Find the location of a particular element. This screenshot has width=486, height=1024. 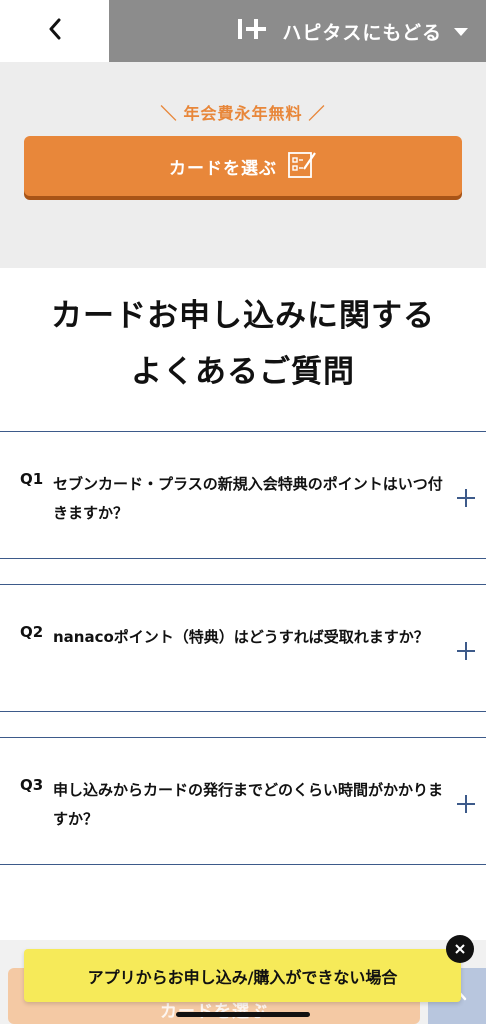

annual-fee-free-text: 年会費永年無料 is located at coordinates (243, 113).